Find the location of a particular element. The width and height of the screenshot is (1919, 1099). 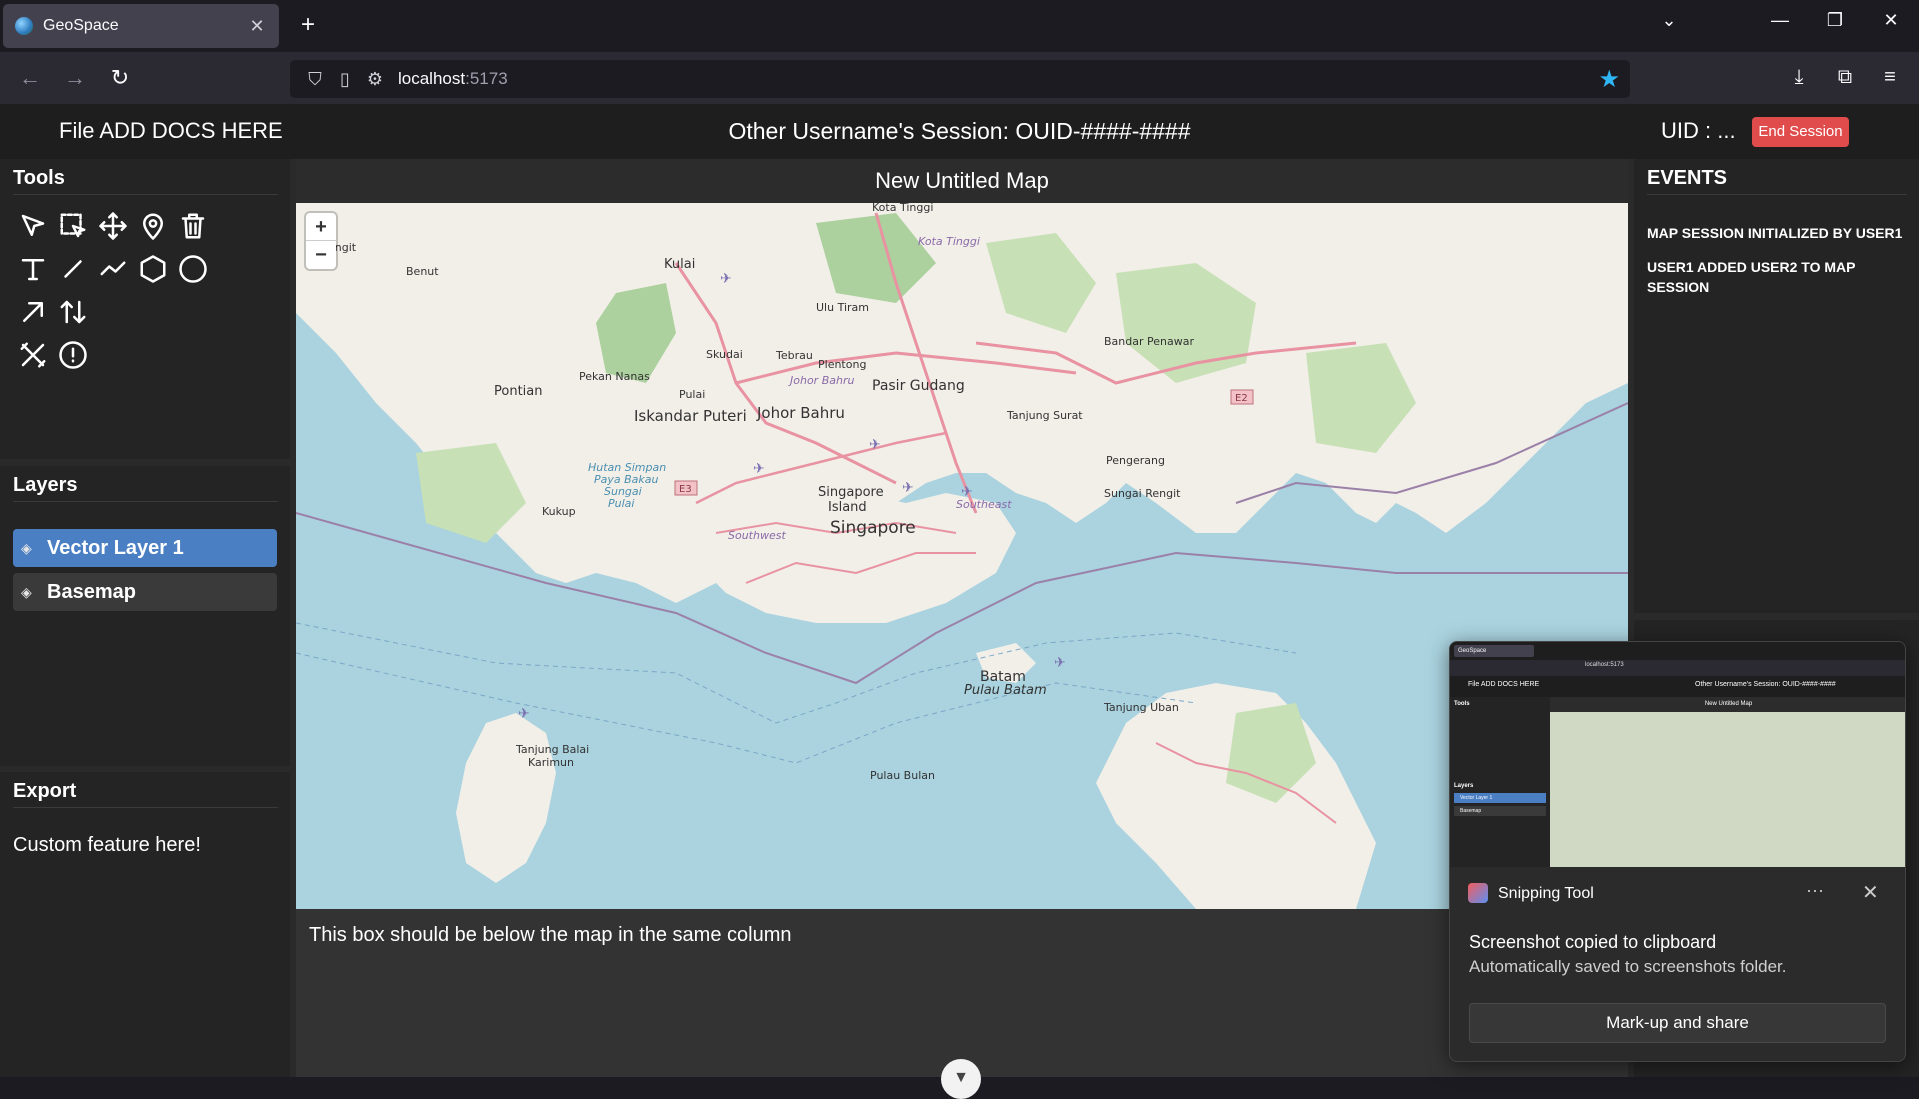

bookmark-star-icon: ★ is located at coordinates (1609, 79).